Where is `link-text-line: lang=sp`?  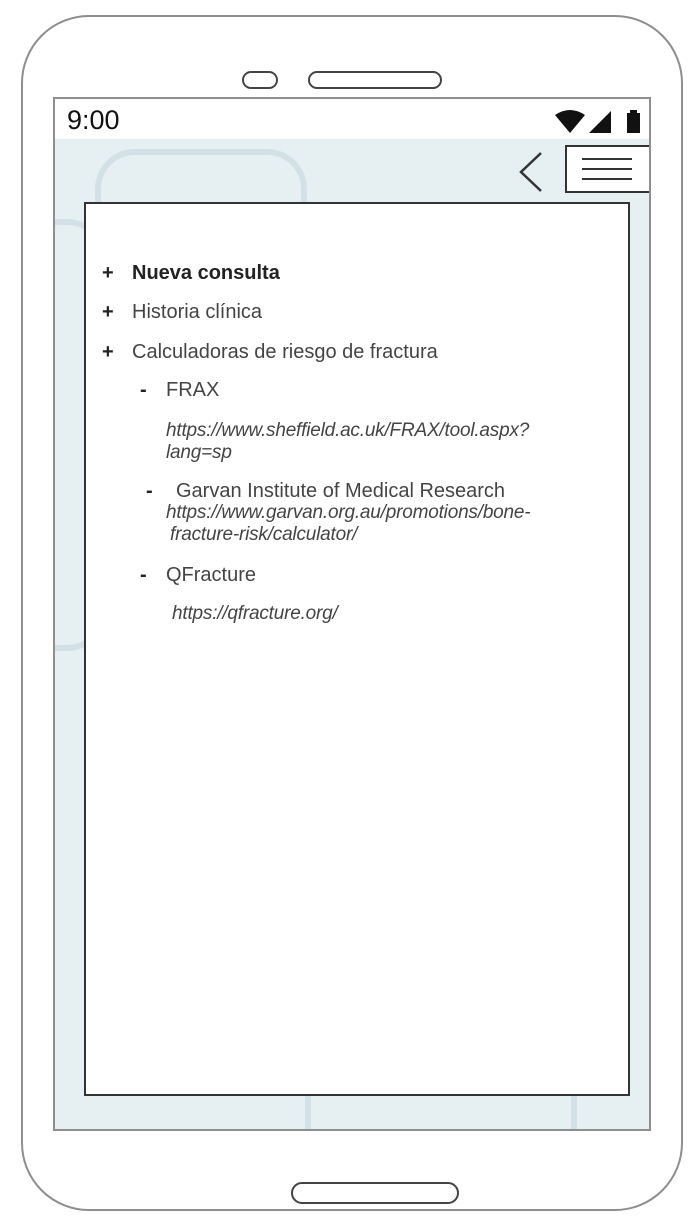 link-text-line: lang=sp is located at coordinates (199, 452).